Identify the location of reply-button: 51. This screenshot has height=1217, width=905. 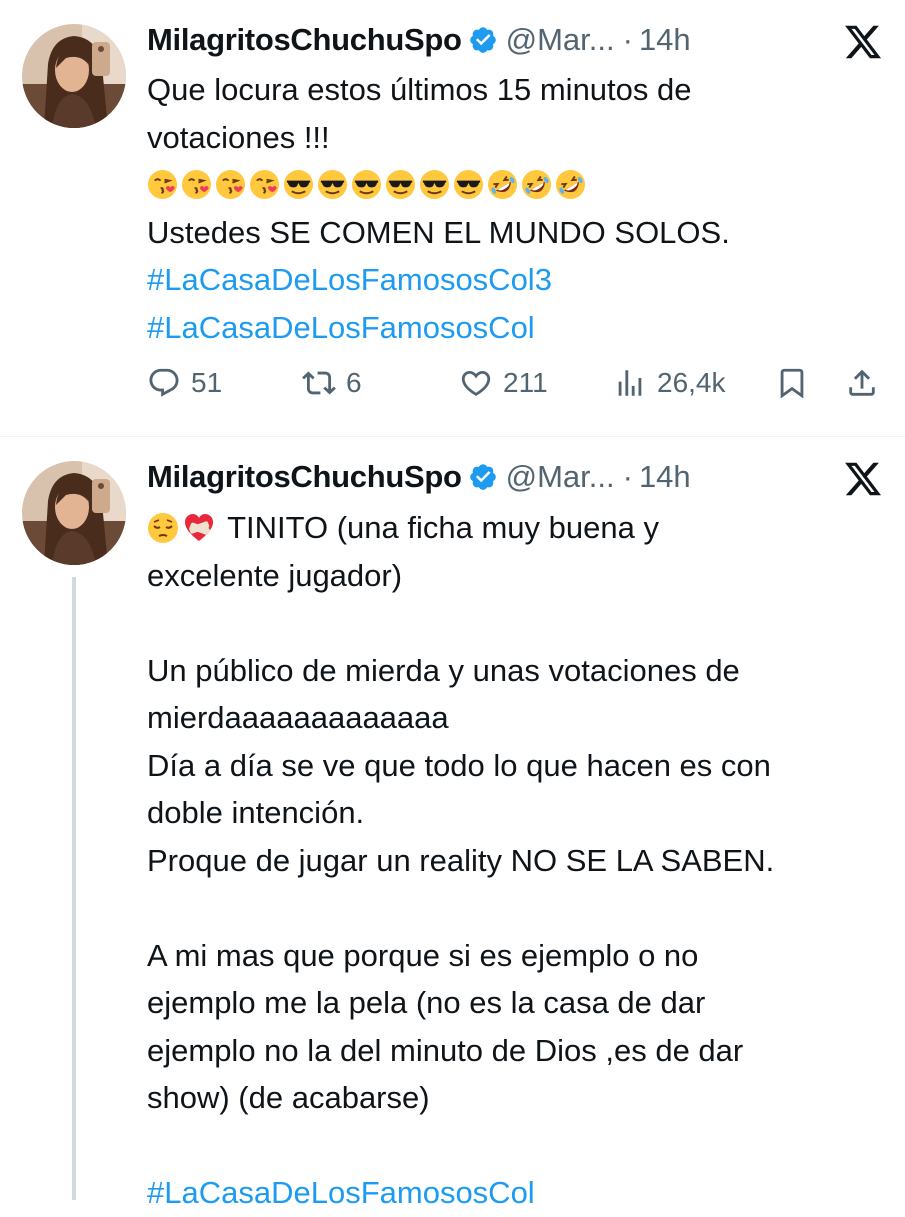
(184, 383).